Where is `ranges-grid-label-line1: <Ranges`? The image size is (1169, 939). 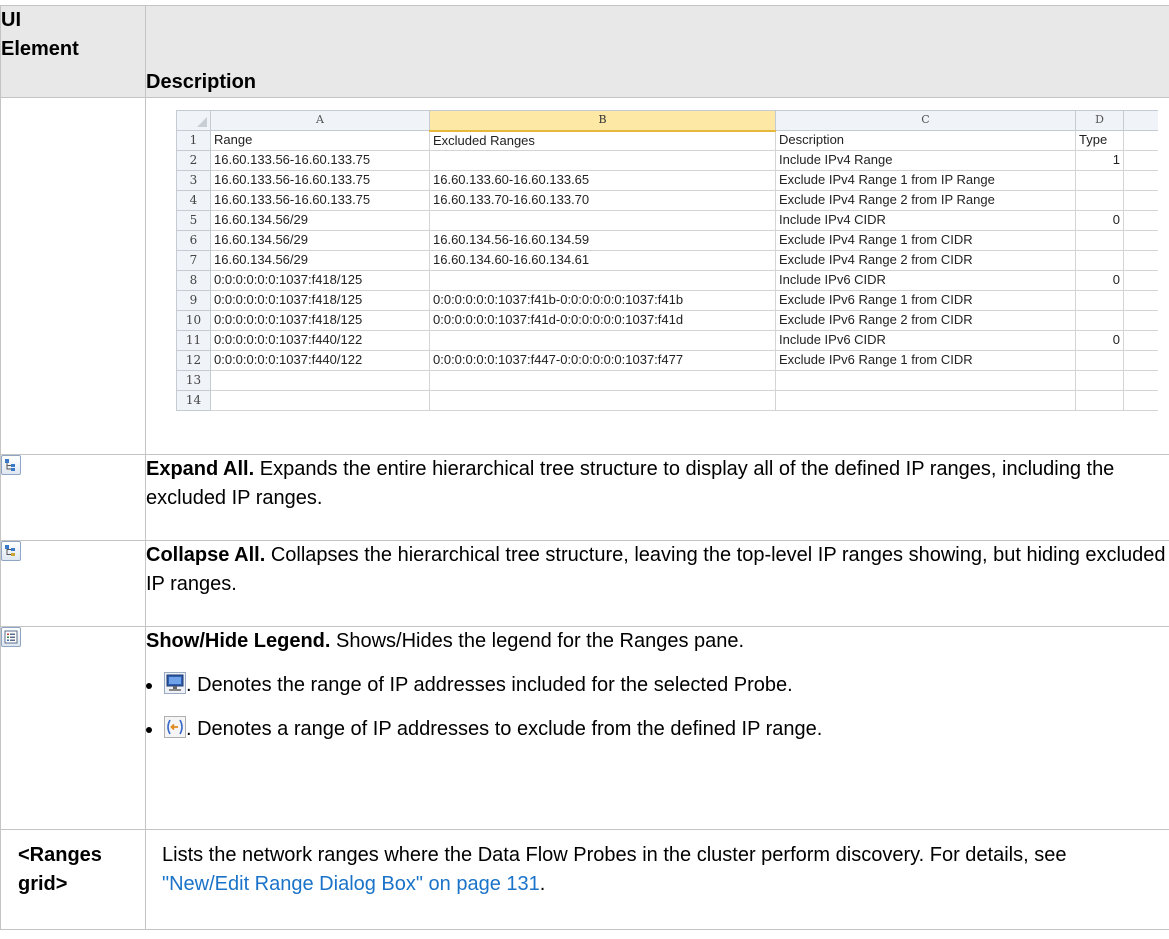
ranges-grid-label-line1: <Ranges is located at coordinates (60, 855).